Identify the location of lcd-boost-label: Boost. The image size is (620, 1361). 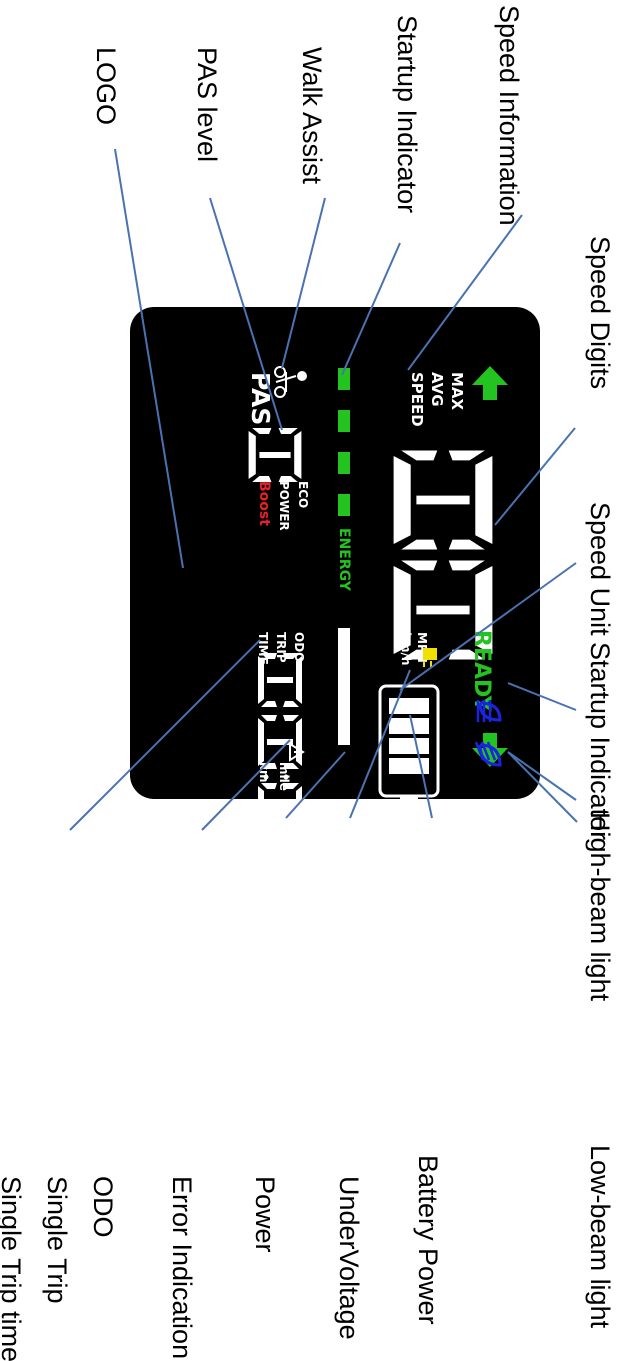
(264, 503).